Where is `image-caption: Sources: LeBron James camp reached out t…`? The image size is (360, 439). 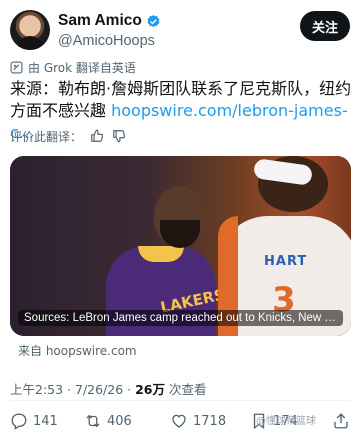
image-caption: Sources: LeBron James camp reached out t… is located at coordinates (180, 320).